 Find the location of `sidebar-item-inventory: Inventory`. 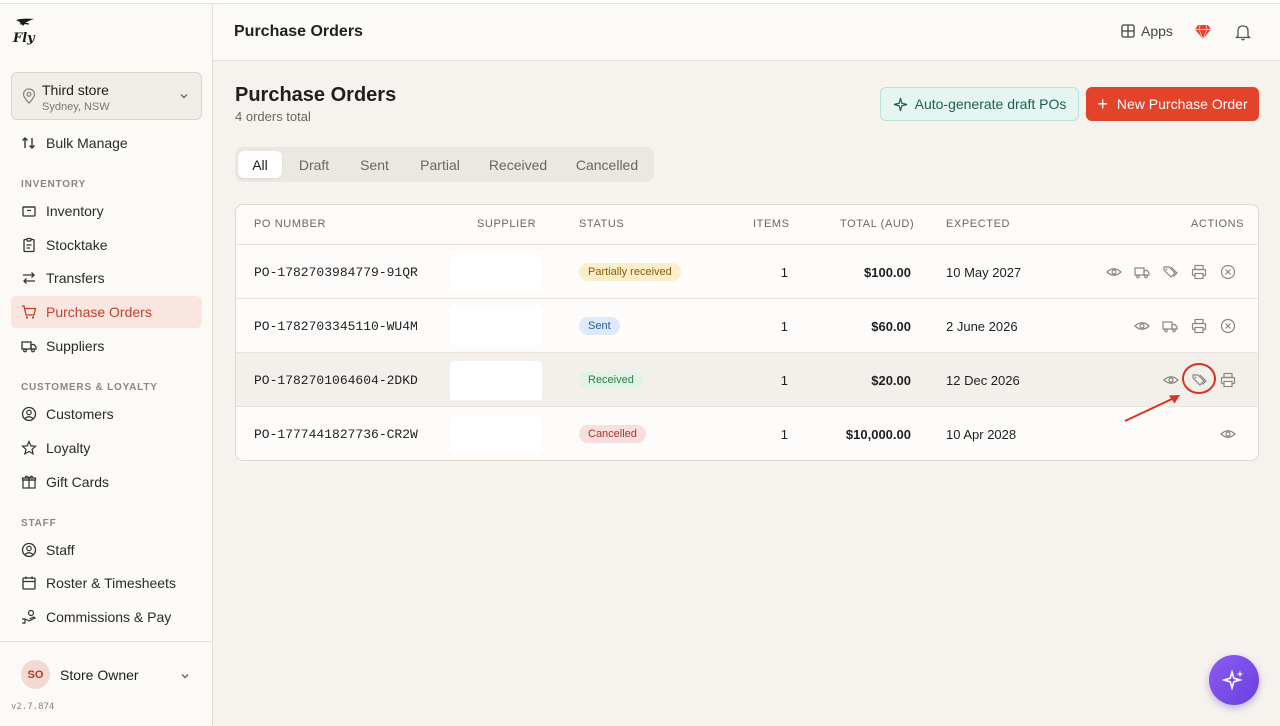

sidebar-item-inventory: Inventory is located at coordinates (106, 211).